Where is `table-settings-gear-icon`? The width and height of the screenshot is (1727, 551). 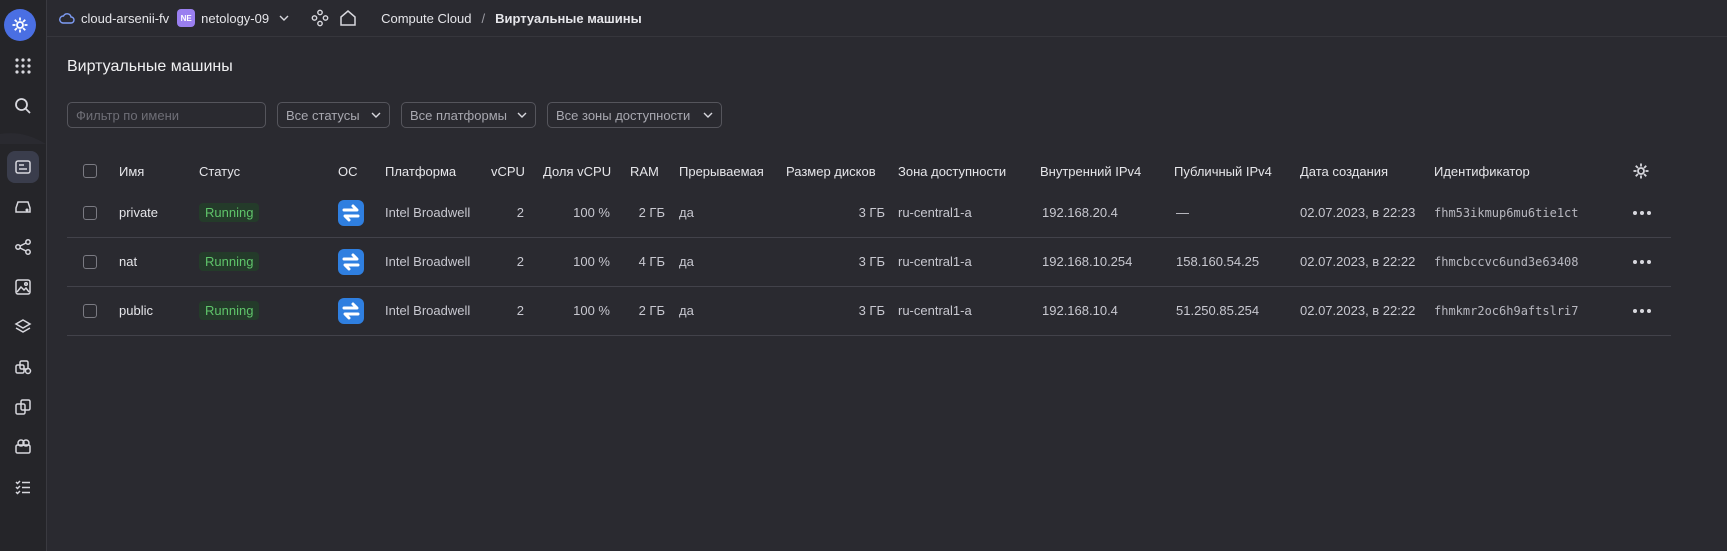 table-settings-gear-icon is located at coordinates (1641, 171).